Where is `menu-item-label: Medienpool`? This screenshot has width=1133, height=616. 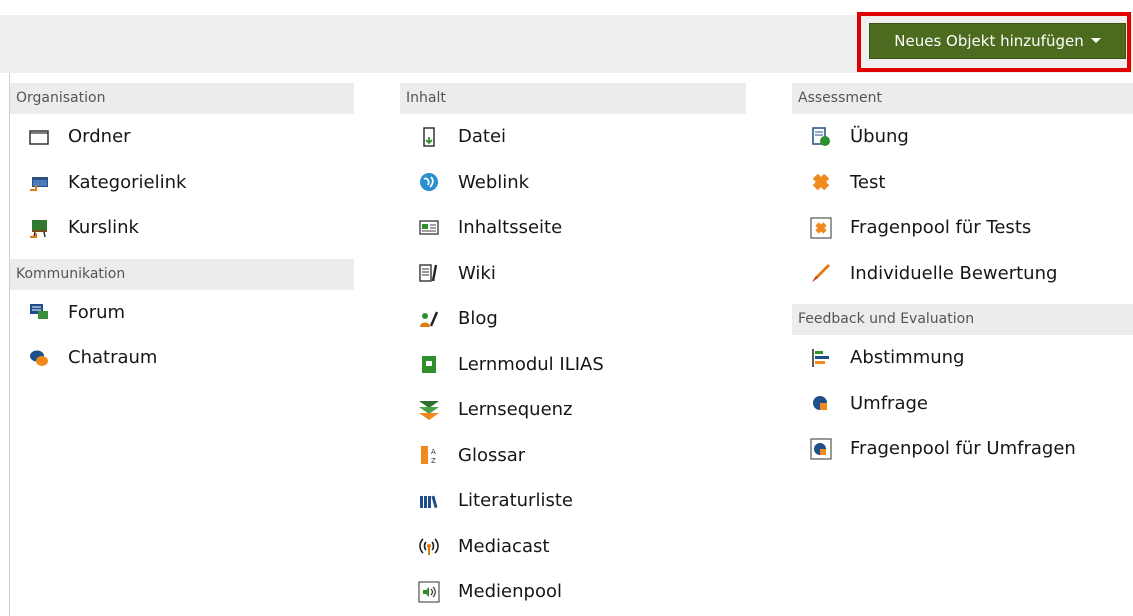 menu-item-label: Medienpool is located at coordinates (510, 592).